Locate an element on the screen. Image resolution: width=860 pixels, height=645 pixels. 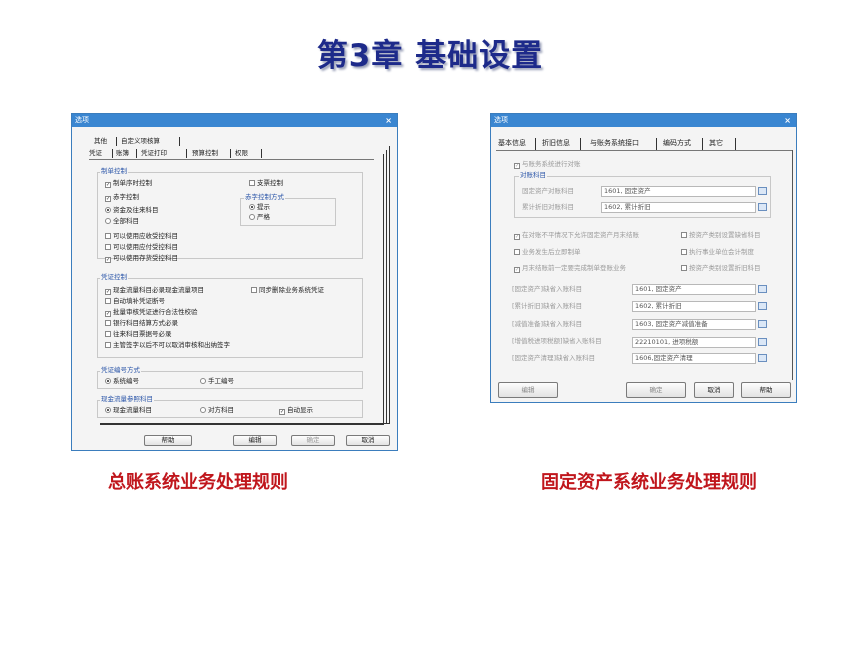
tab-ledger: 账簿 is located at coordinates (122, 153).